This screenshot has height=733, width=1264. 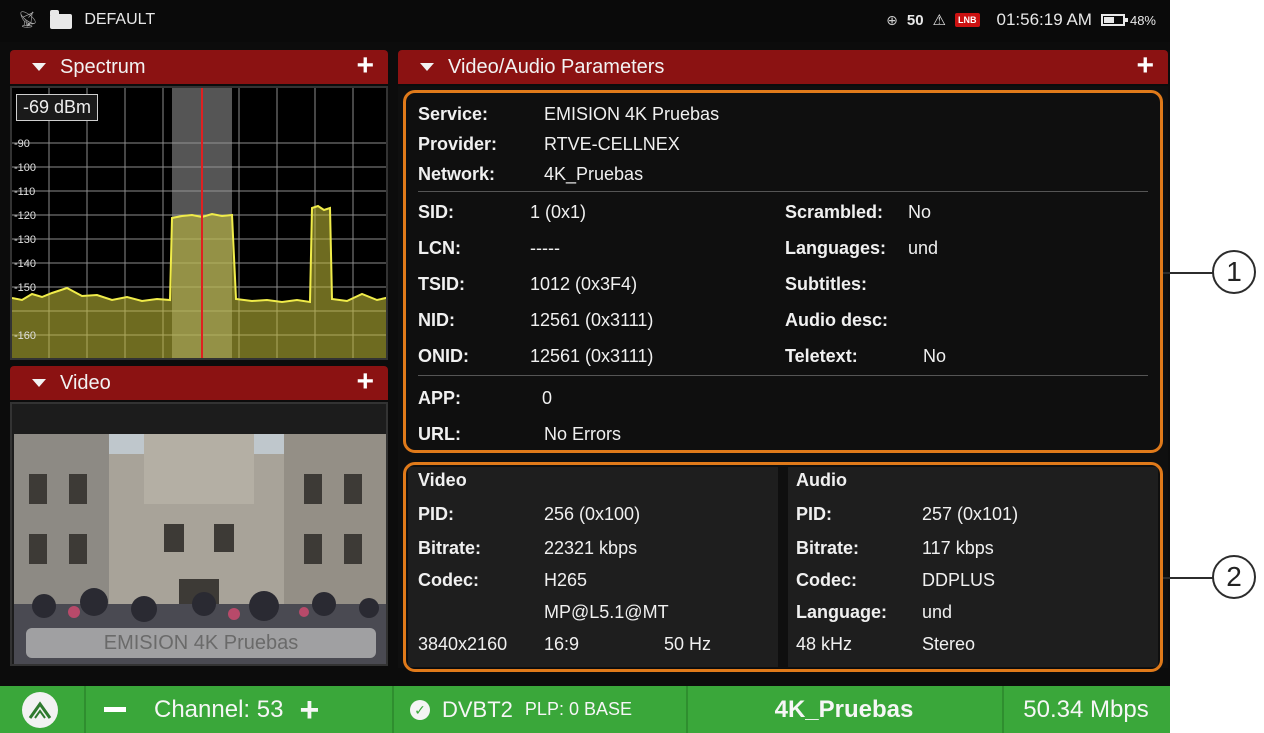 I want to click on total-bitrate: 50.34 Mbps, so click(x=1086, y=709).